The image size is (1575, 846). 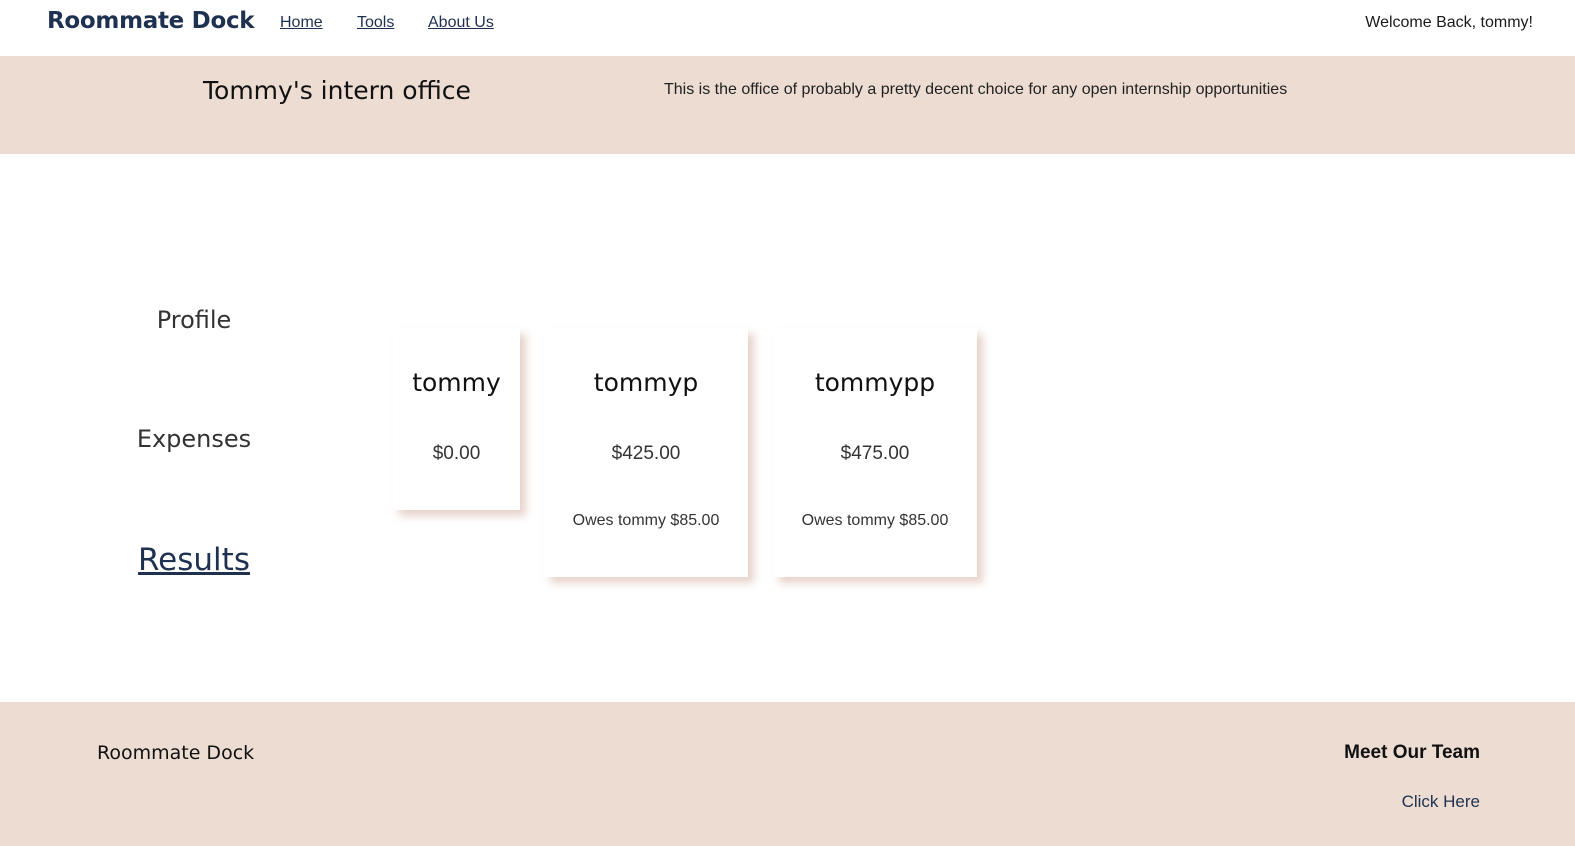 I want to click on nav-link-about-us: About Us, so click(x=461, y=23).